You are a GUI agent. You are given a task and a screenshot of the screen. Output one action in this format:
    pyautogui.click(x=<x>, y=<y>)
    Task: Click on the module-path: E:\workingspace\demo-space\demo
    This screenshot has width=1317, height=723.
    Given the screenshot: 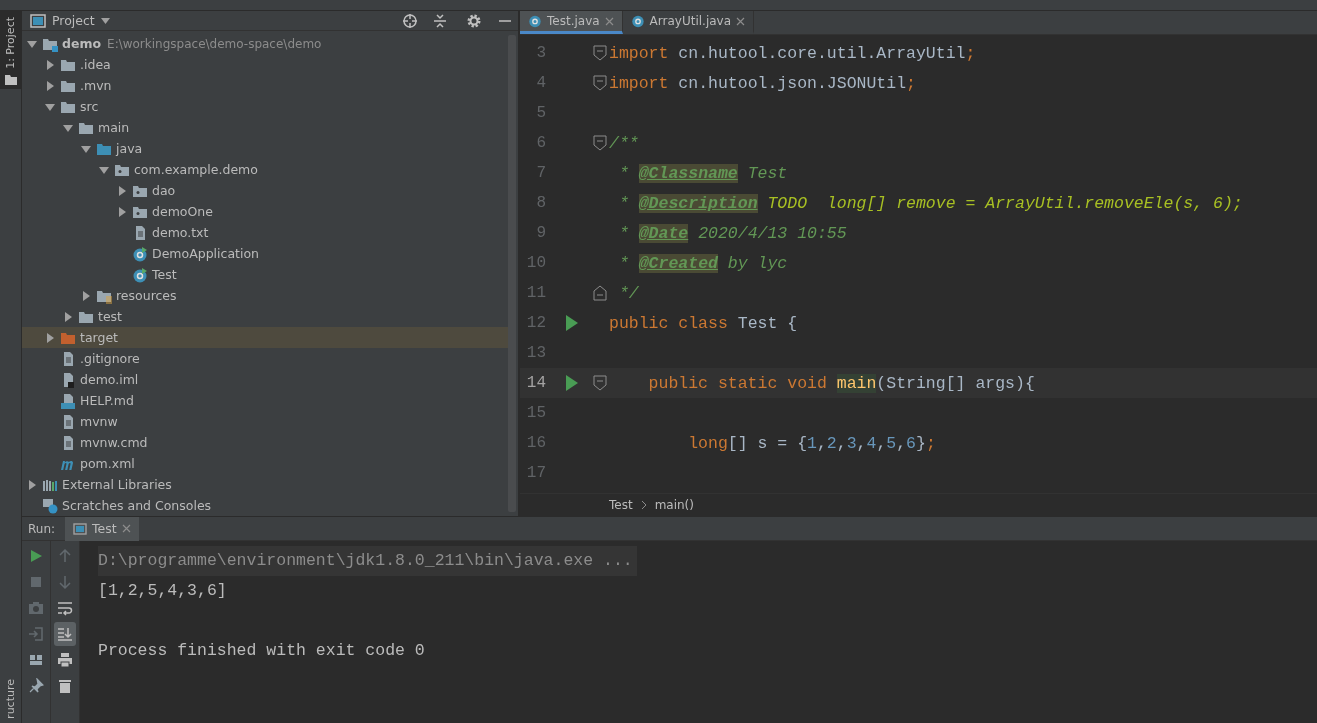 What is the action you would take?
    pyautogui.click(x=214, y=43)
    